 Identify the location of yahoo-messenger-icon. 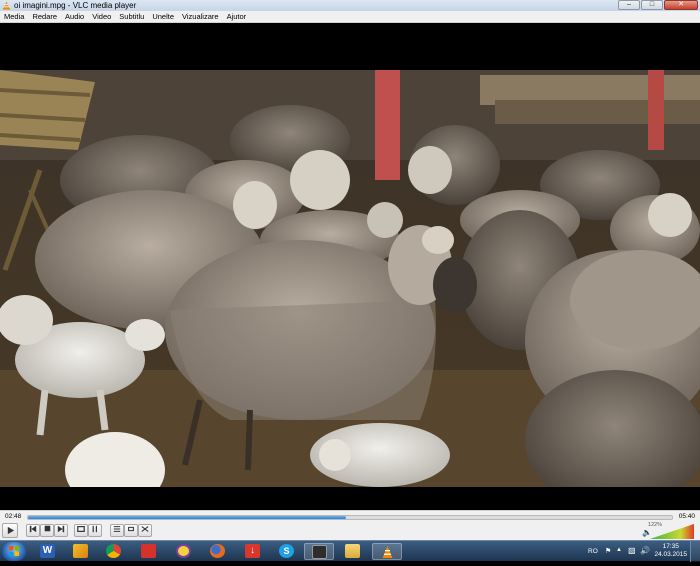
(183, 551).